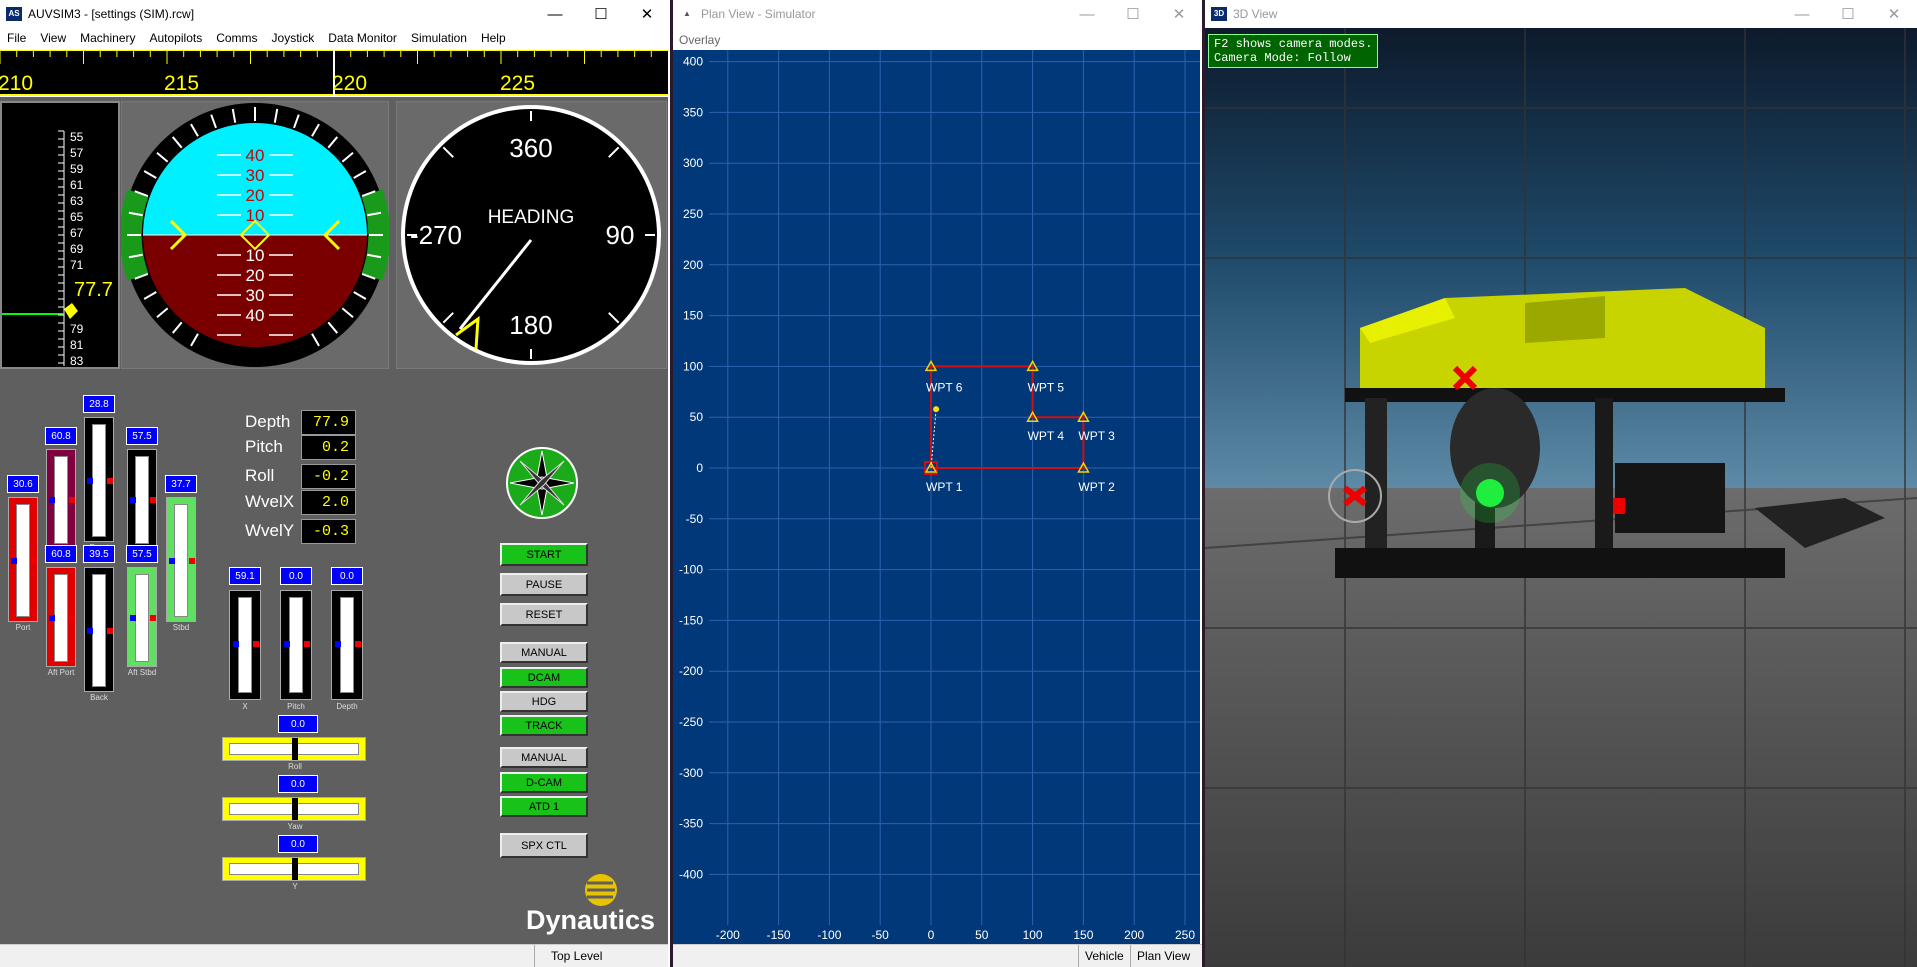 Image resolution: width=1917 pixels, height=967 pixels. I want to click on wvely-readout: -0.3, so click(328, 531).